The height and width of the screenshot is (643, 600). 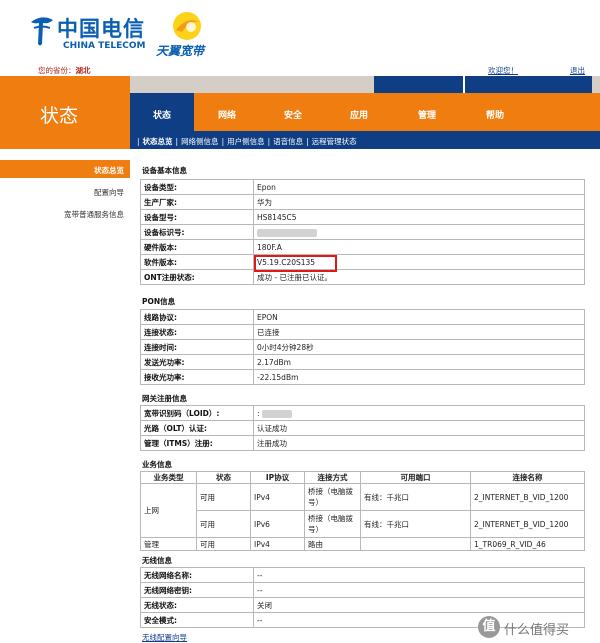 What do you see at coordinates (537, 627) in the screenshot?
I see `watermark: 值 什么值得买` at bounding box center [537, 627].